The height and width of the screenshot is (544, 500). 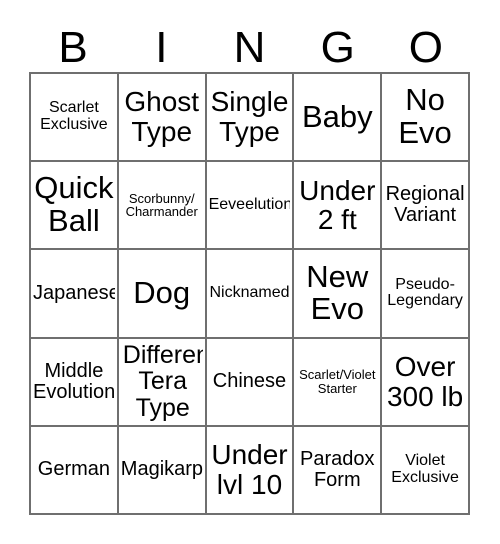 I want to click on bingo-cell-i4: Different Tera Type, so click(x=162, y=382).